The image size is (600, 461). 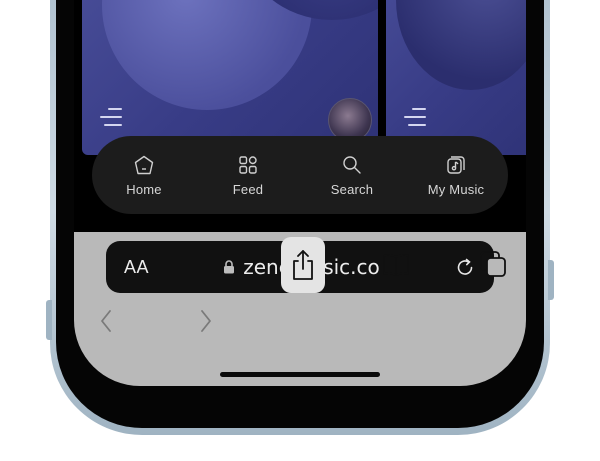 I want to click on nav-label: Home, so click(x=144, y=189).